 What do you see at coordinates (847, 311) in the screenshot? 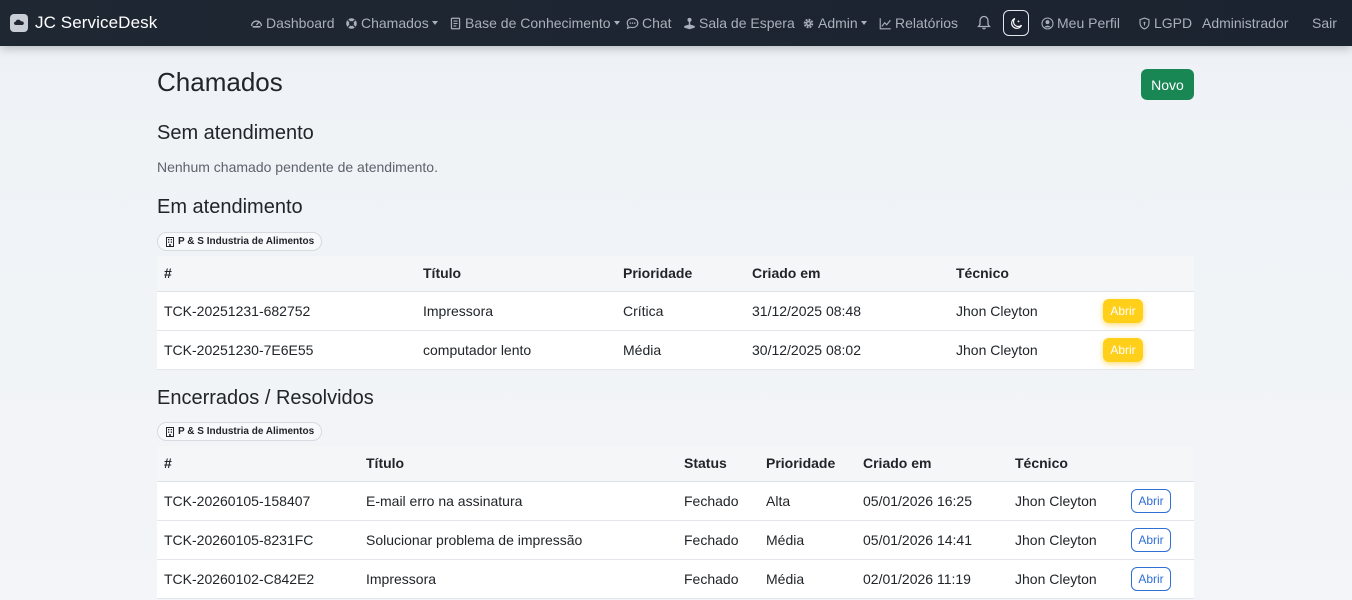
I see `ticket-created: 31/12/2025 08:48` at bounding box center [847, 311].